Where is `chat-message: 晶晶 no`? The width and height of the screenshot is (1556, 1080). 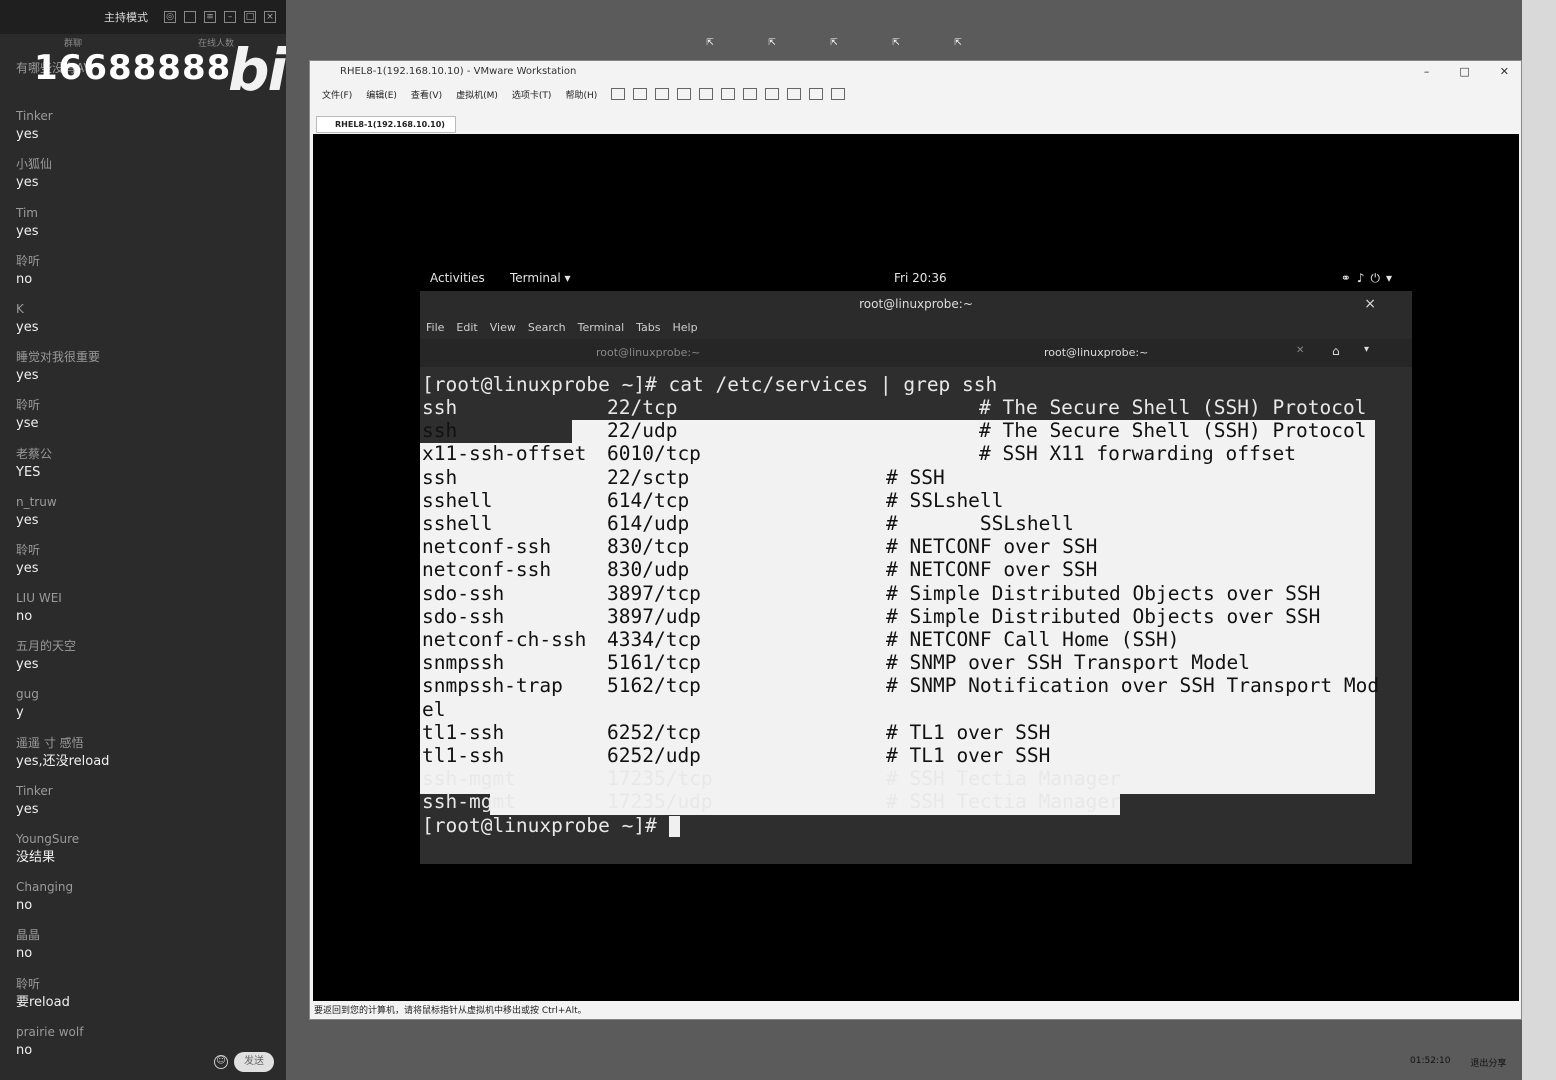
chat-message: 晶晶 no is located at coordinates (146, 949).